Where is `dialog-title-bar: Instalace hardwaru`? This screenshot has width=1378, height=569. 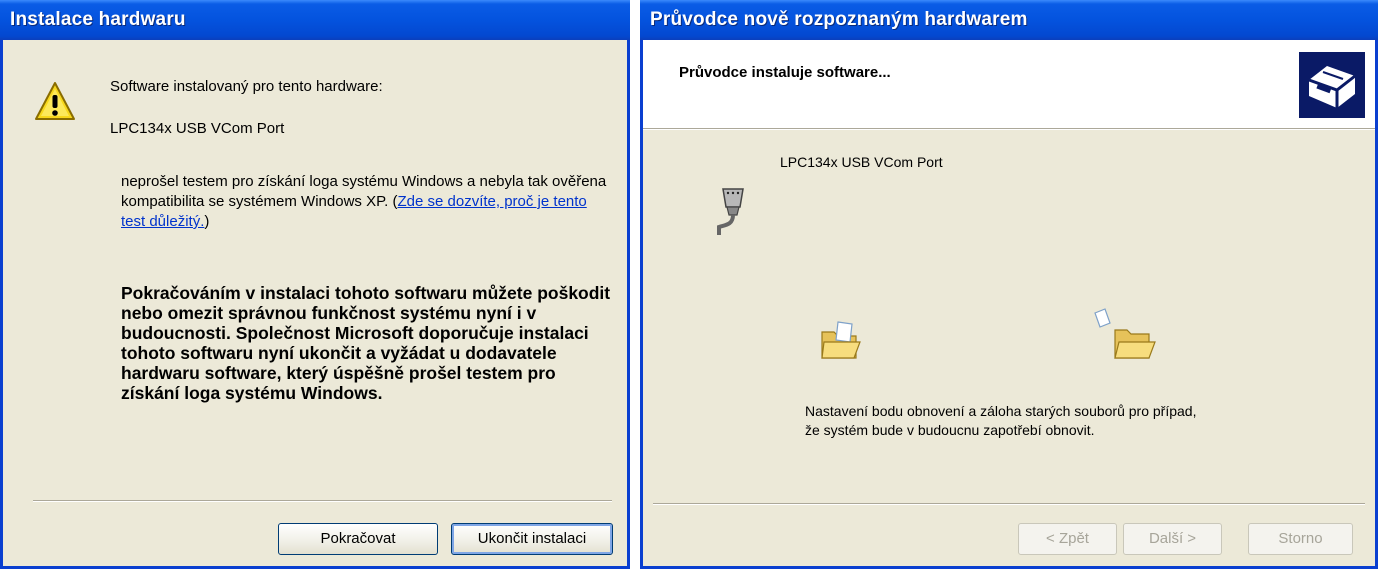
dialog-title-bar: Instalace hardwaru is located at coordinates (315, 20).